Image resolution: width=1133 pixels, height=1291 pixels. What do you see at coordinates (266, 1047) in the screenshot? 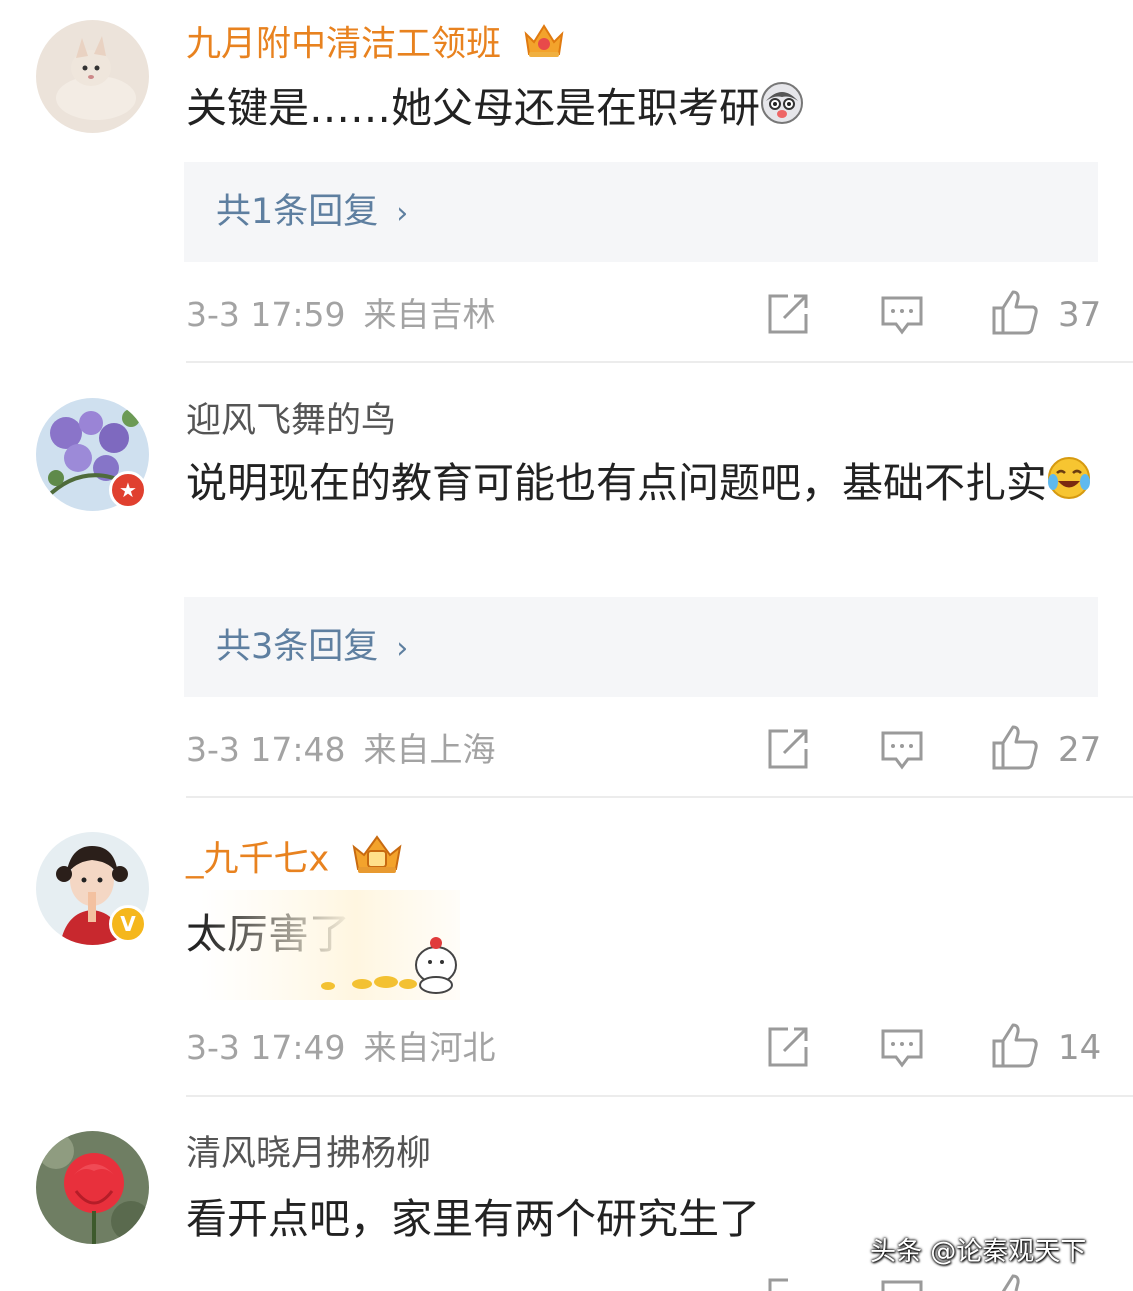
I see `timestamp: 3-3 17:49` at bounding box center [266, 1047].